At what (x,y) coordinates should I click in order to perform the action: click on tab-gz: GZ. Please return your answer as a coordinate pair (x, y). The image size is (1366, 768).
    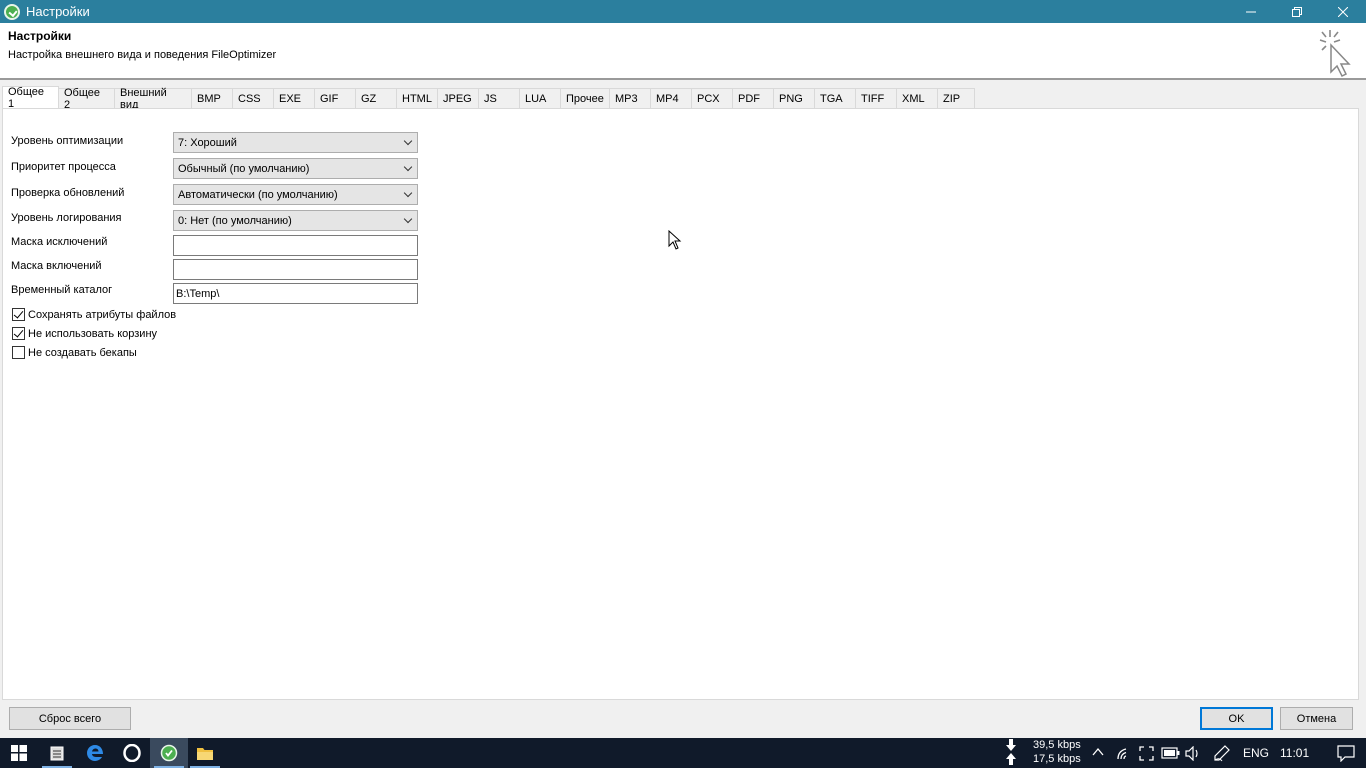
    Looking at the image, I should click on (376, 98).